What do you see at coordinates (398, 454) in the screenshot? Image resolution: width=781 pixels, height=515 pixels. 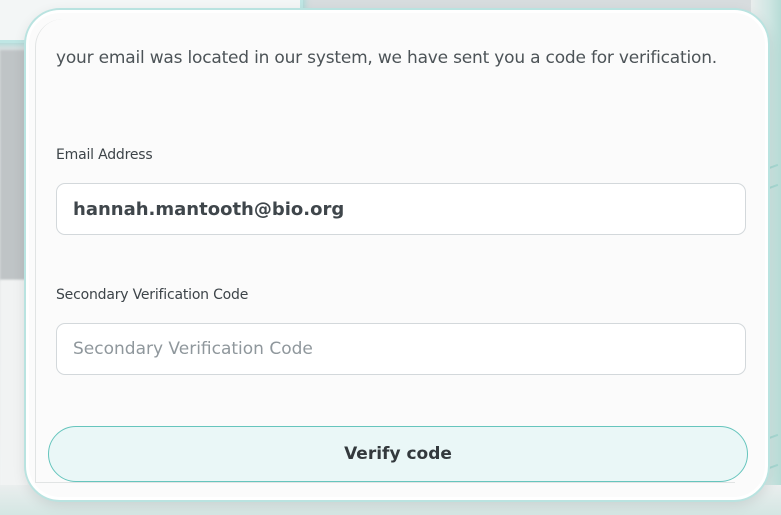 I see `verify-code-button: Verify code` at bounding box center [398, 454].